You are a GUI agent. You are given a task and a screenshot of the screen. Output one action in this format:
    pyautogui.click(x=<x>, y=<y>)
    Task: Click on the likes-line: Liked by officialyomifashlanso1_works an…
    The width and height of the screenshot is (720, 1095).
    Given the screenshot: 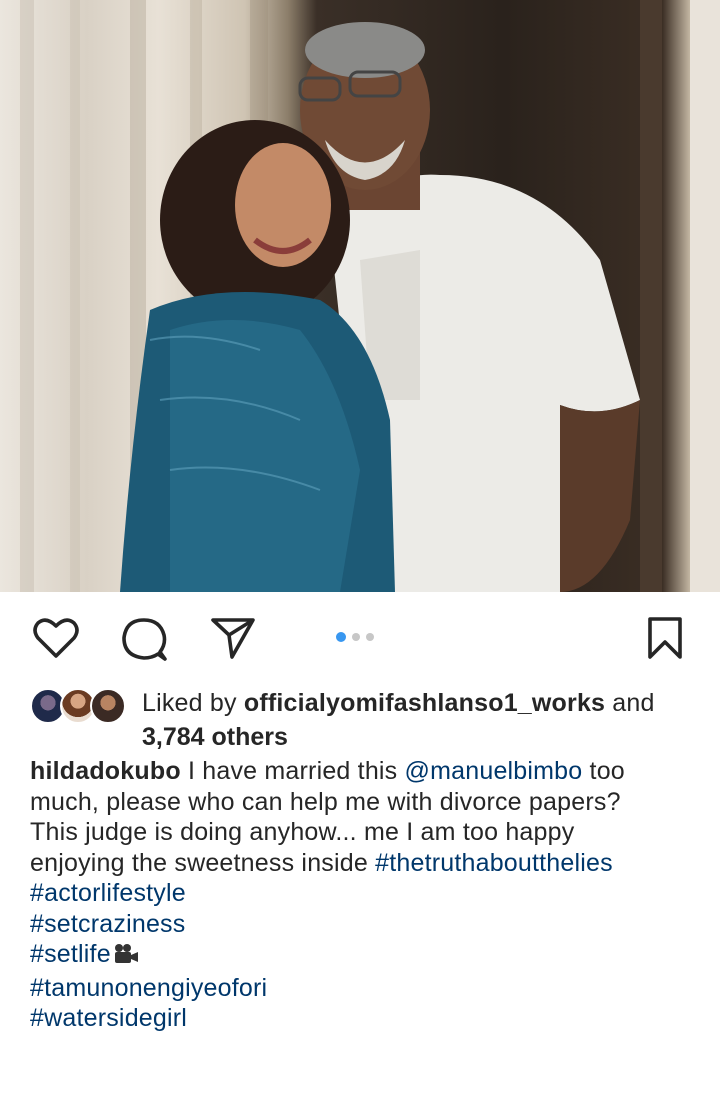 What is the action you would take?
    pyautogui.click(x=427, y=703)
    